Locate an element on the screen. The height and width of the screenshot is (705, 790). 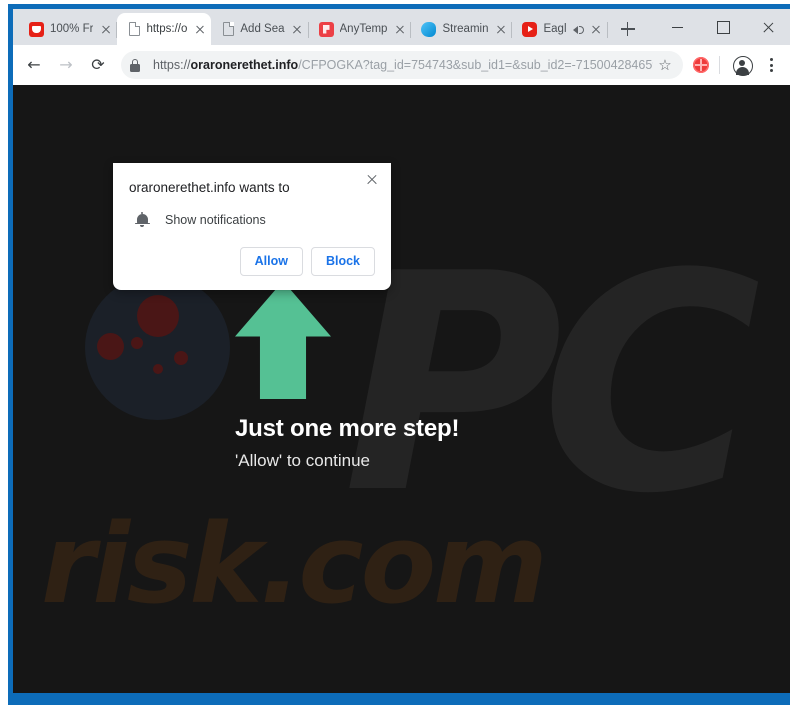
minimize-button is located at coordinates (677, 27).